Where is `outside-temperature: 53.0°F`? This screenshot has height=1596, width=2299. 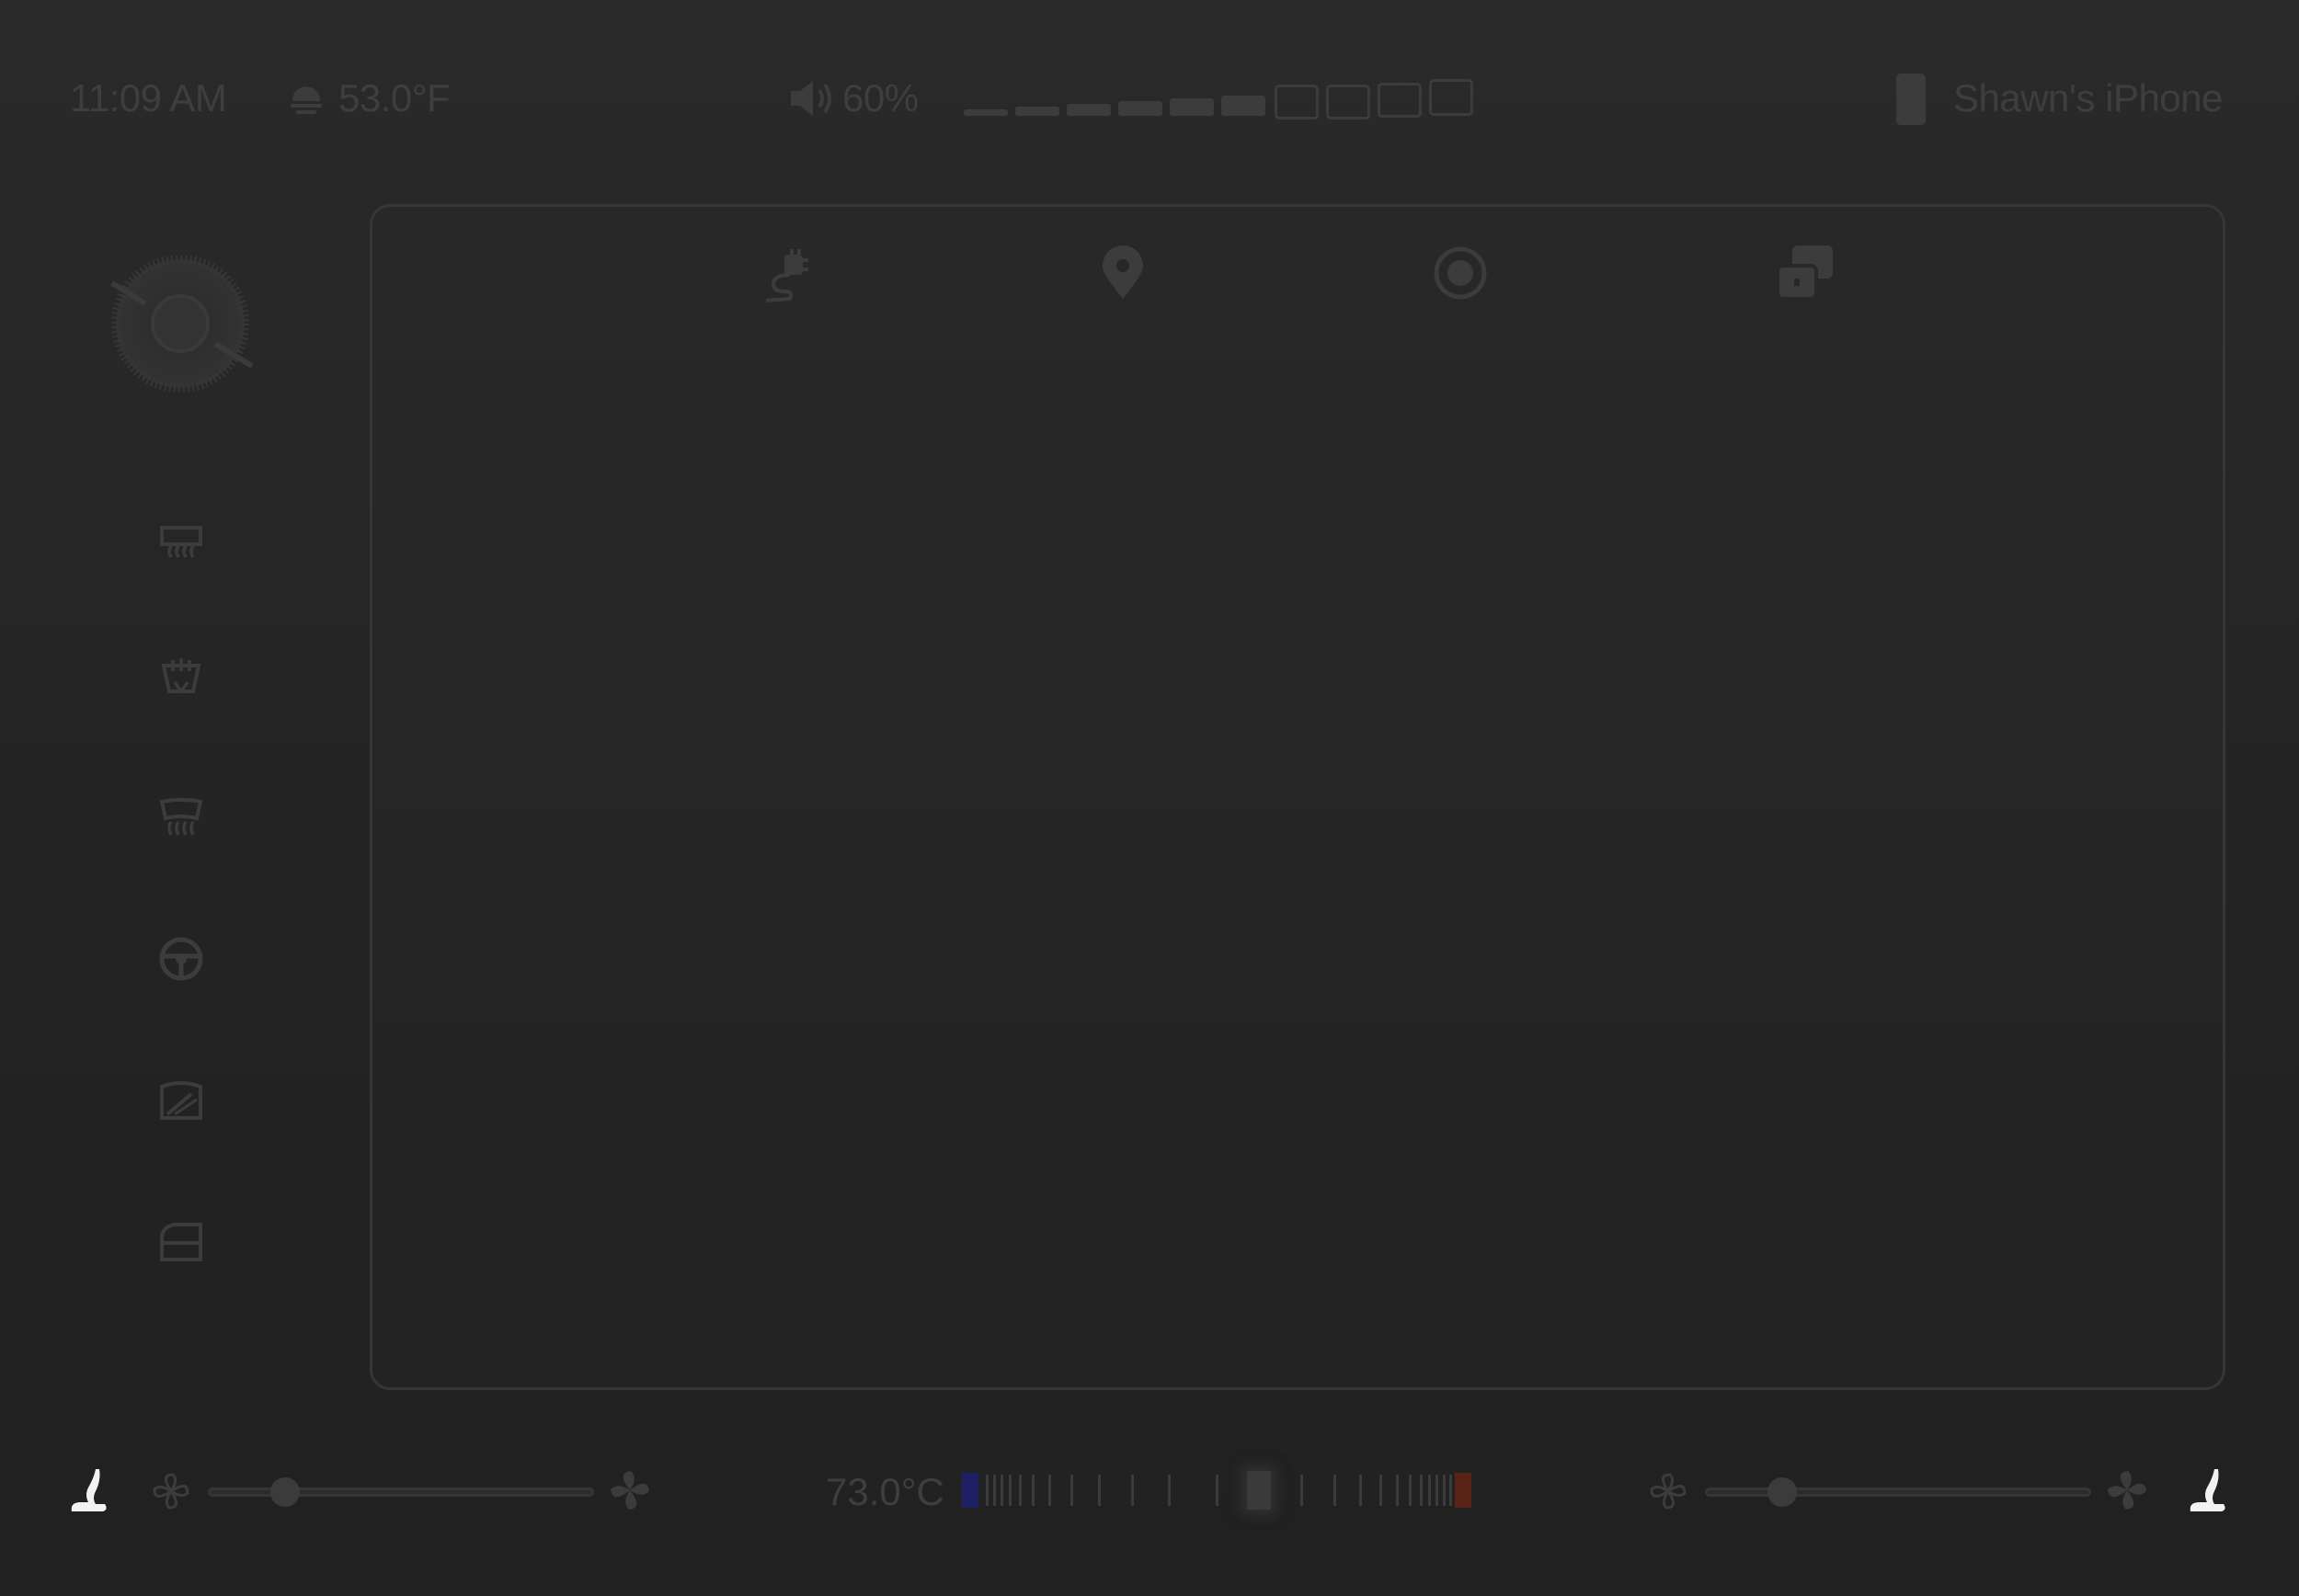 outside-temperature: 53.0°F is located at coordinates (394, 98).